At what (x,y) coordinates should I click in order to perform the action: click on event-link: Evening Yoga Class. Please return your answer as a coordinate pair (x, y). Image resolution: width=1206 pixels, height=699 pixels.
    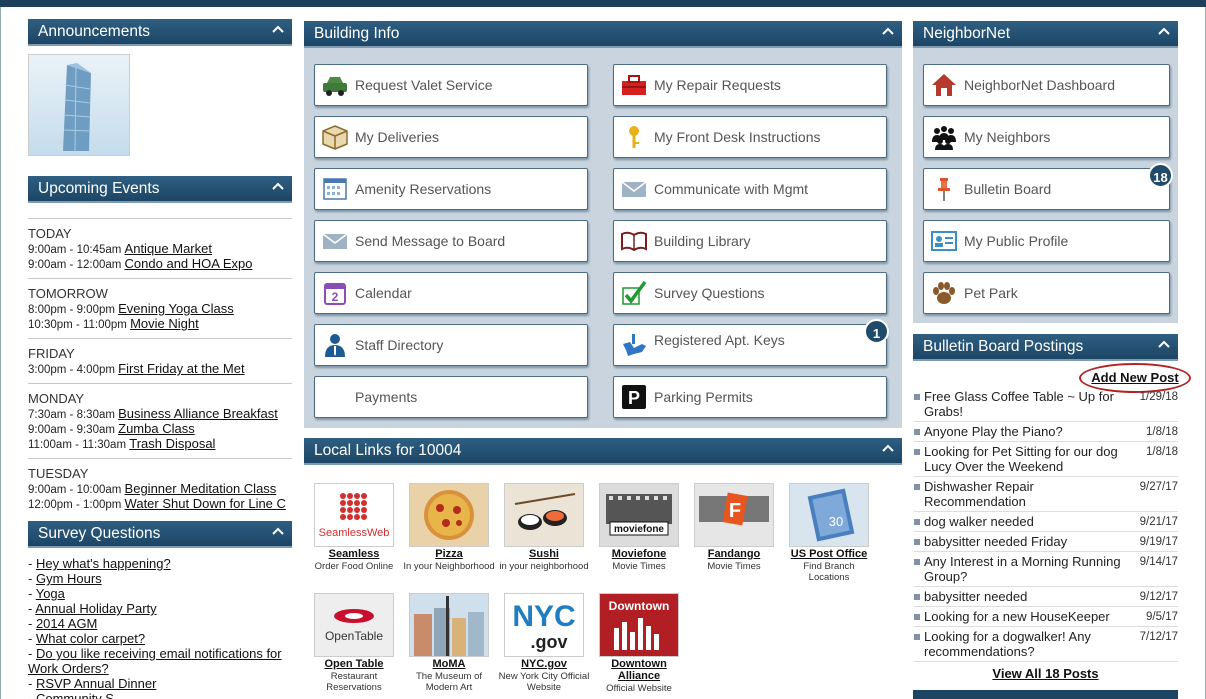
    Looking at the image, I should click on (176, 308).